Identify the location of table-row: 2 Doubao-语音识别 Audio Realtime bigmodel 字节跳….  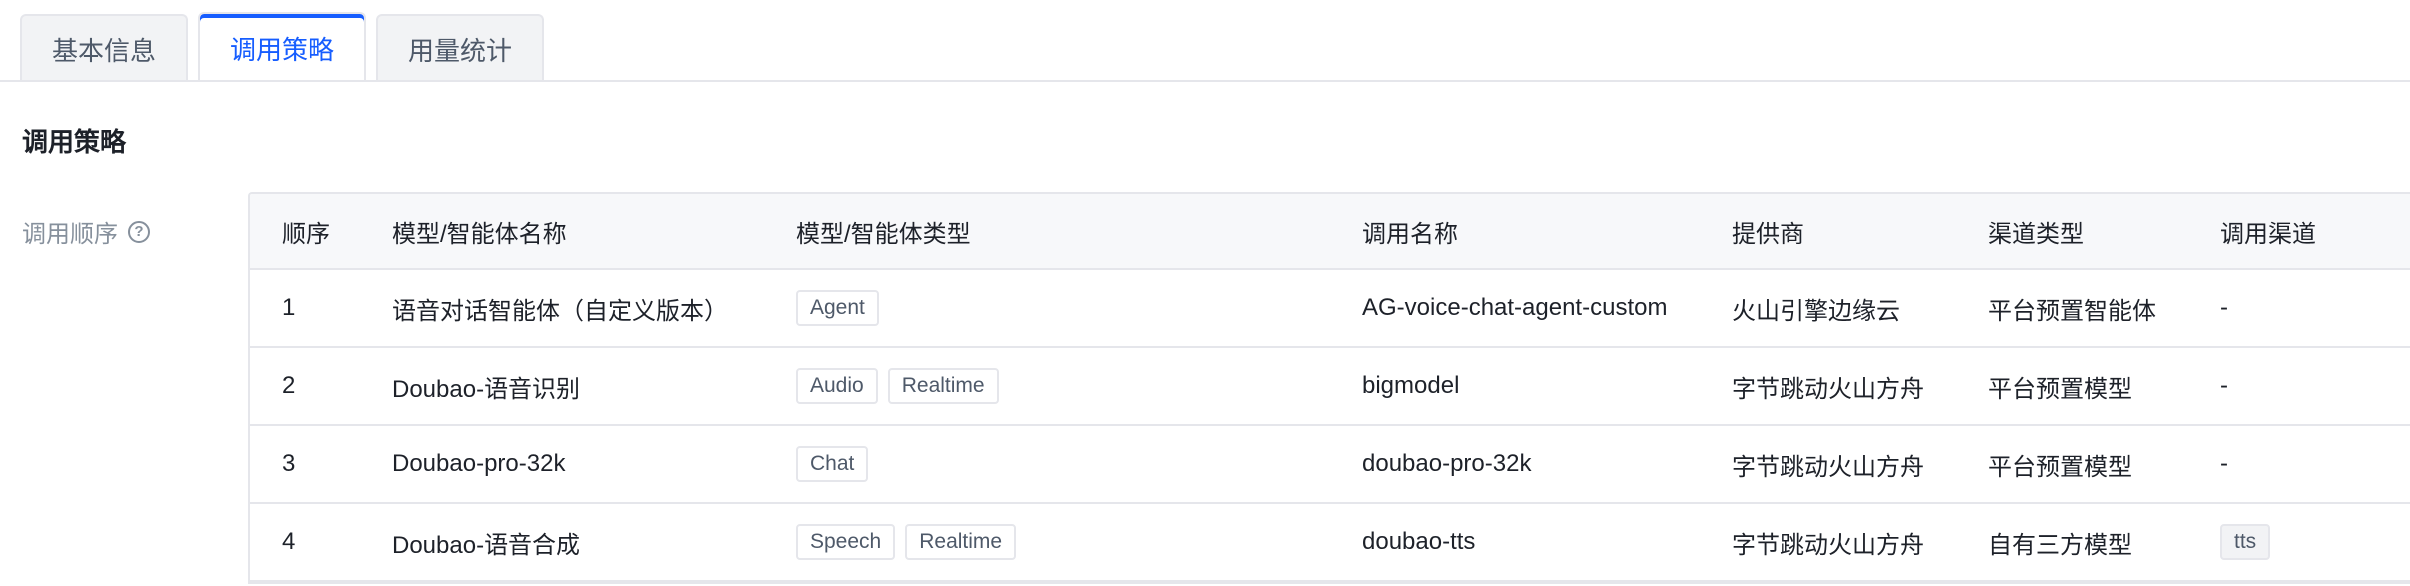
(1330, 386).